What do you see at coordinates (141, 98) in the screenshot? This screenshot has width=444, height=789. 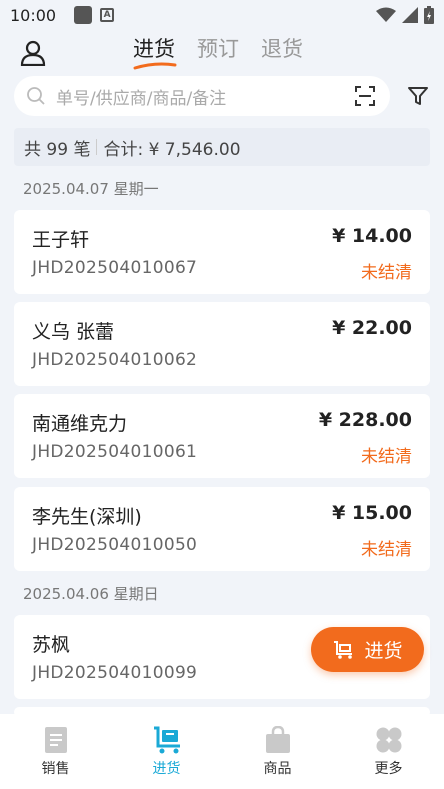 I see `search-placeholder: 单号/供应商/商品/备注` at bounding box center [141, 98].